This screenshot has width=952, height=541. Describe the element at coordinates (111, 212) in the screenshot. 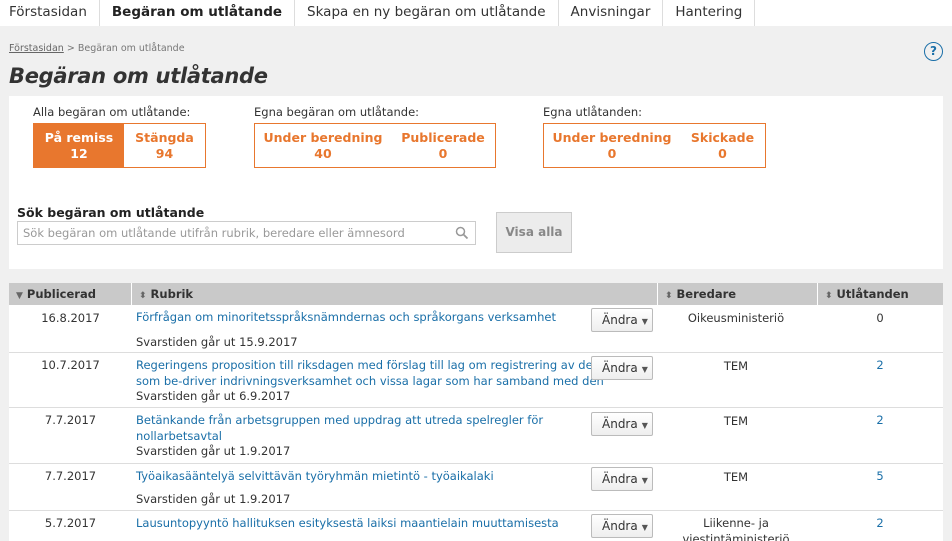

I see `search-label: Sök begäran om utlåtande` at that location.